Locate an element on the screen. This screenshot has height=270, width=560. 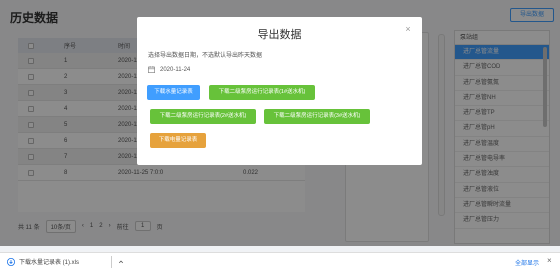
download-water-button: 下载水量记录表 is located at coordinates (173, 92).